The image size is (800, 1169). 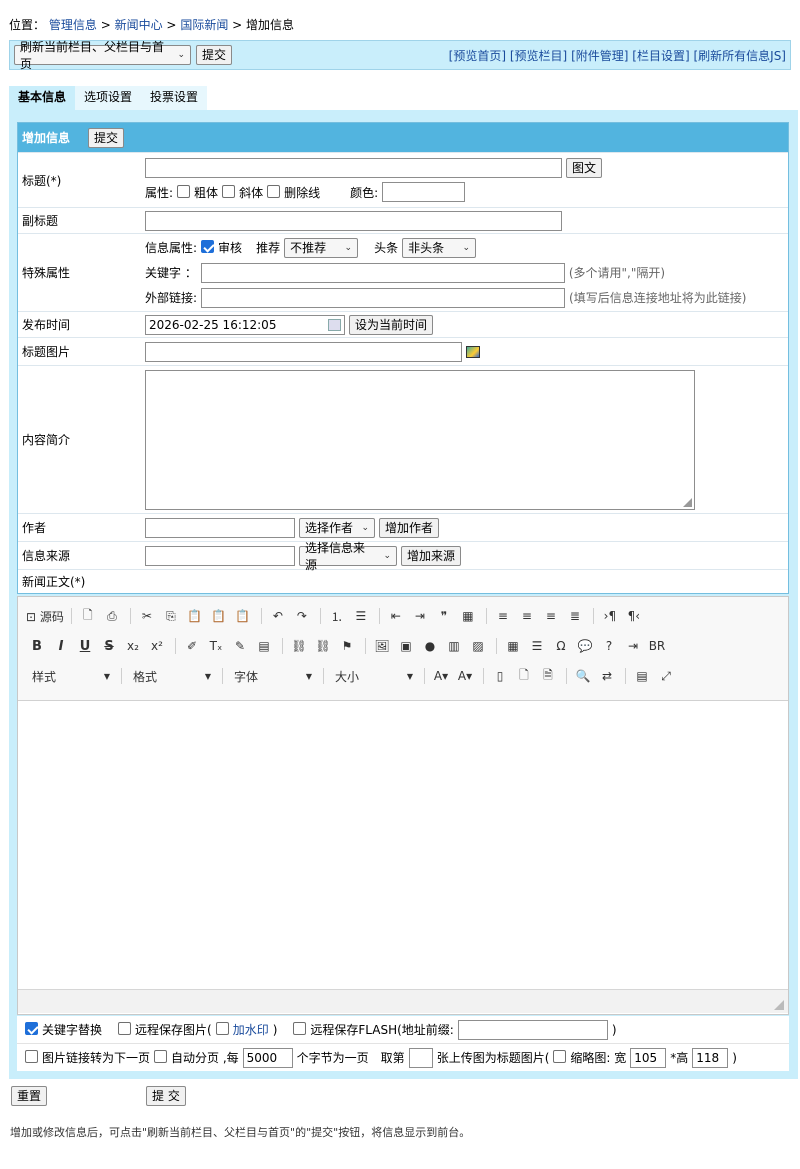 I want to click on redo-icon: ↷, so click(x=302, y=616).